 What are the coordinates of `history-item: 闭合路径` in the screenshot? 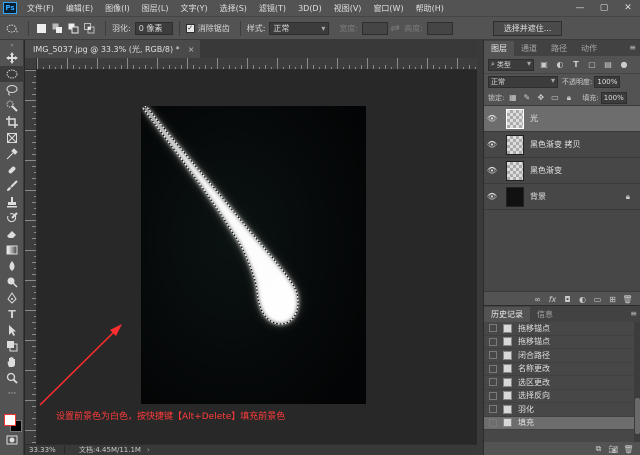 It's located at (559, 356).